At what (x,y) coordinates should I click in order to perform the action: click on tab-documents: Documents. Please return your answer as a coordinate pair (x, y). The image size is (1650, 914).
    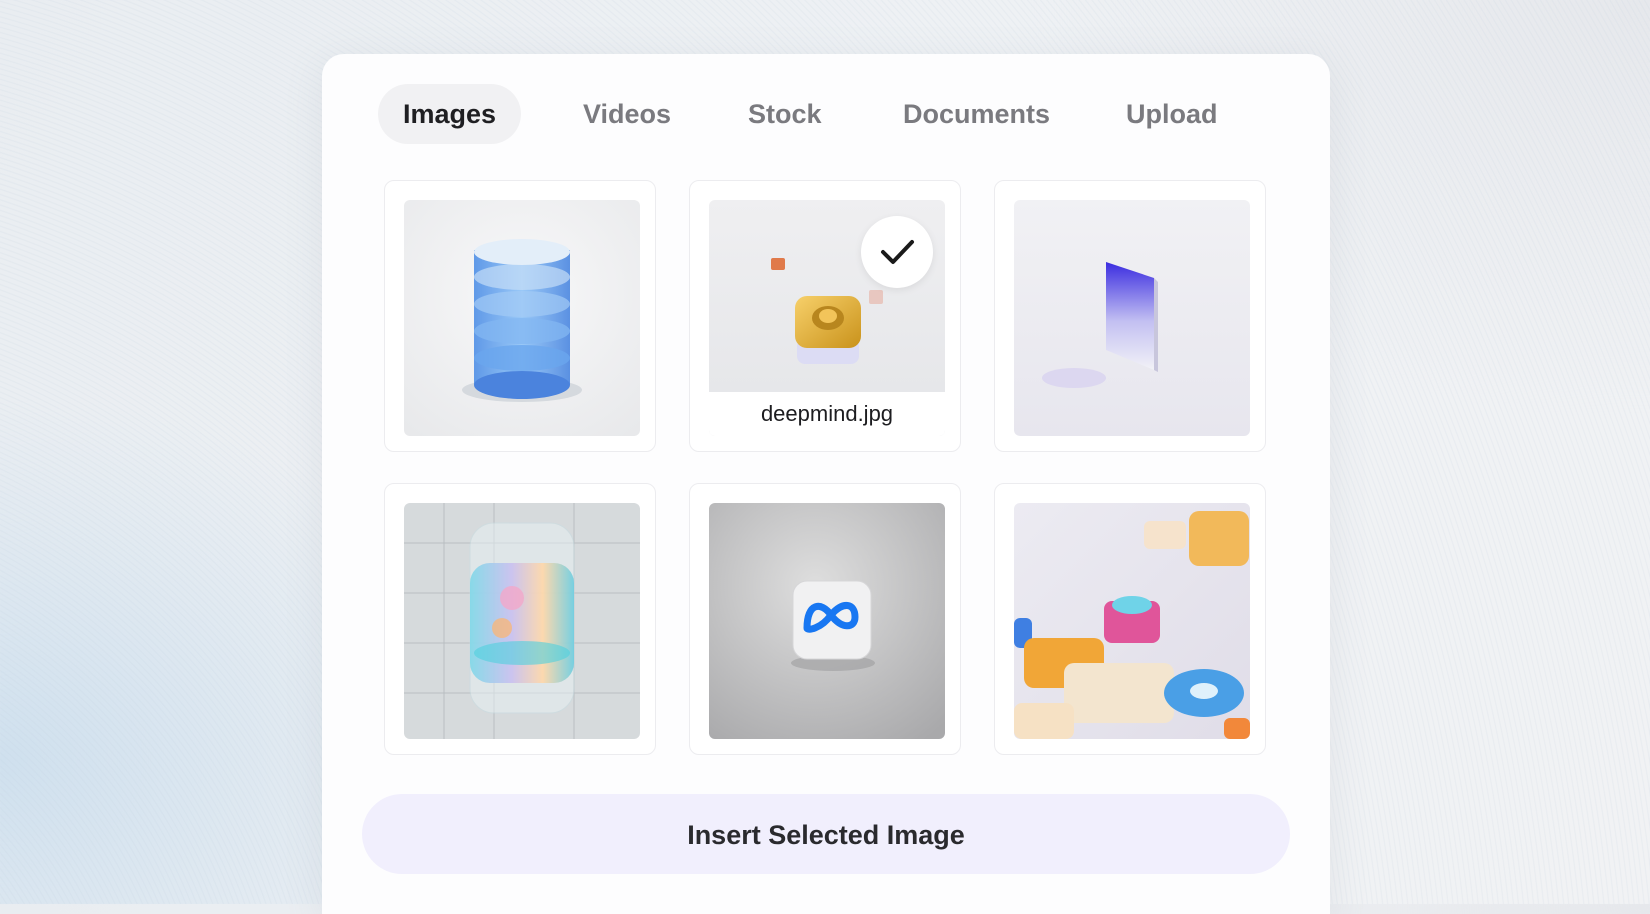
    Looking at the image, I should click on (976, 114).